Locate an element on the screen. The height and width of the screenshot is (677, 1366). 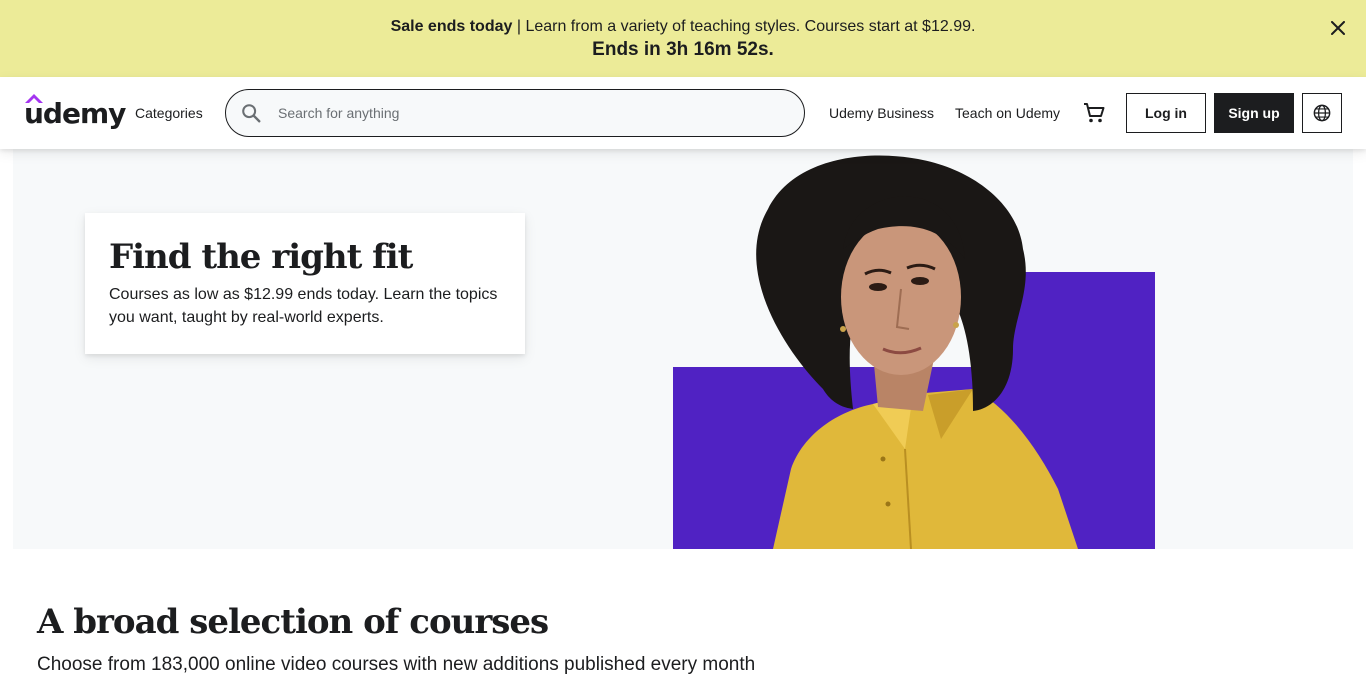
hero-title: Find the right fit is located at coordinates (261, 257).